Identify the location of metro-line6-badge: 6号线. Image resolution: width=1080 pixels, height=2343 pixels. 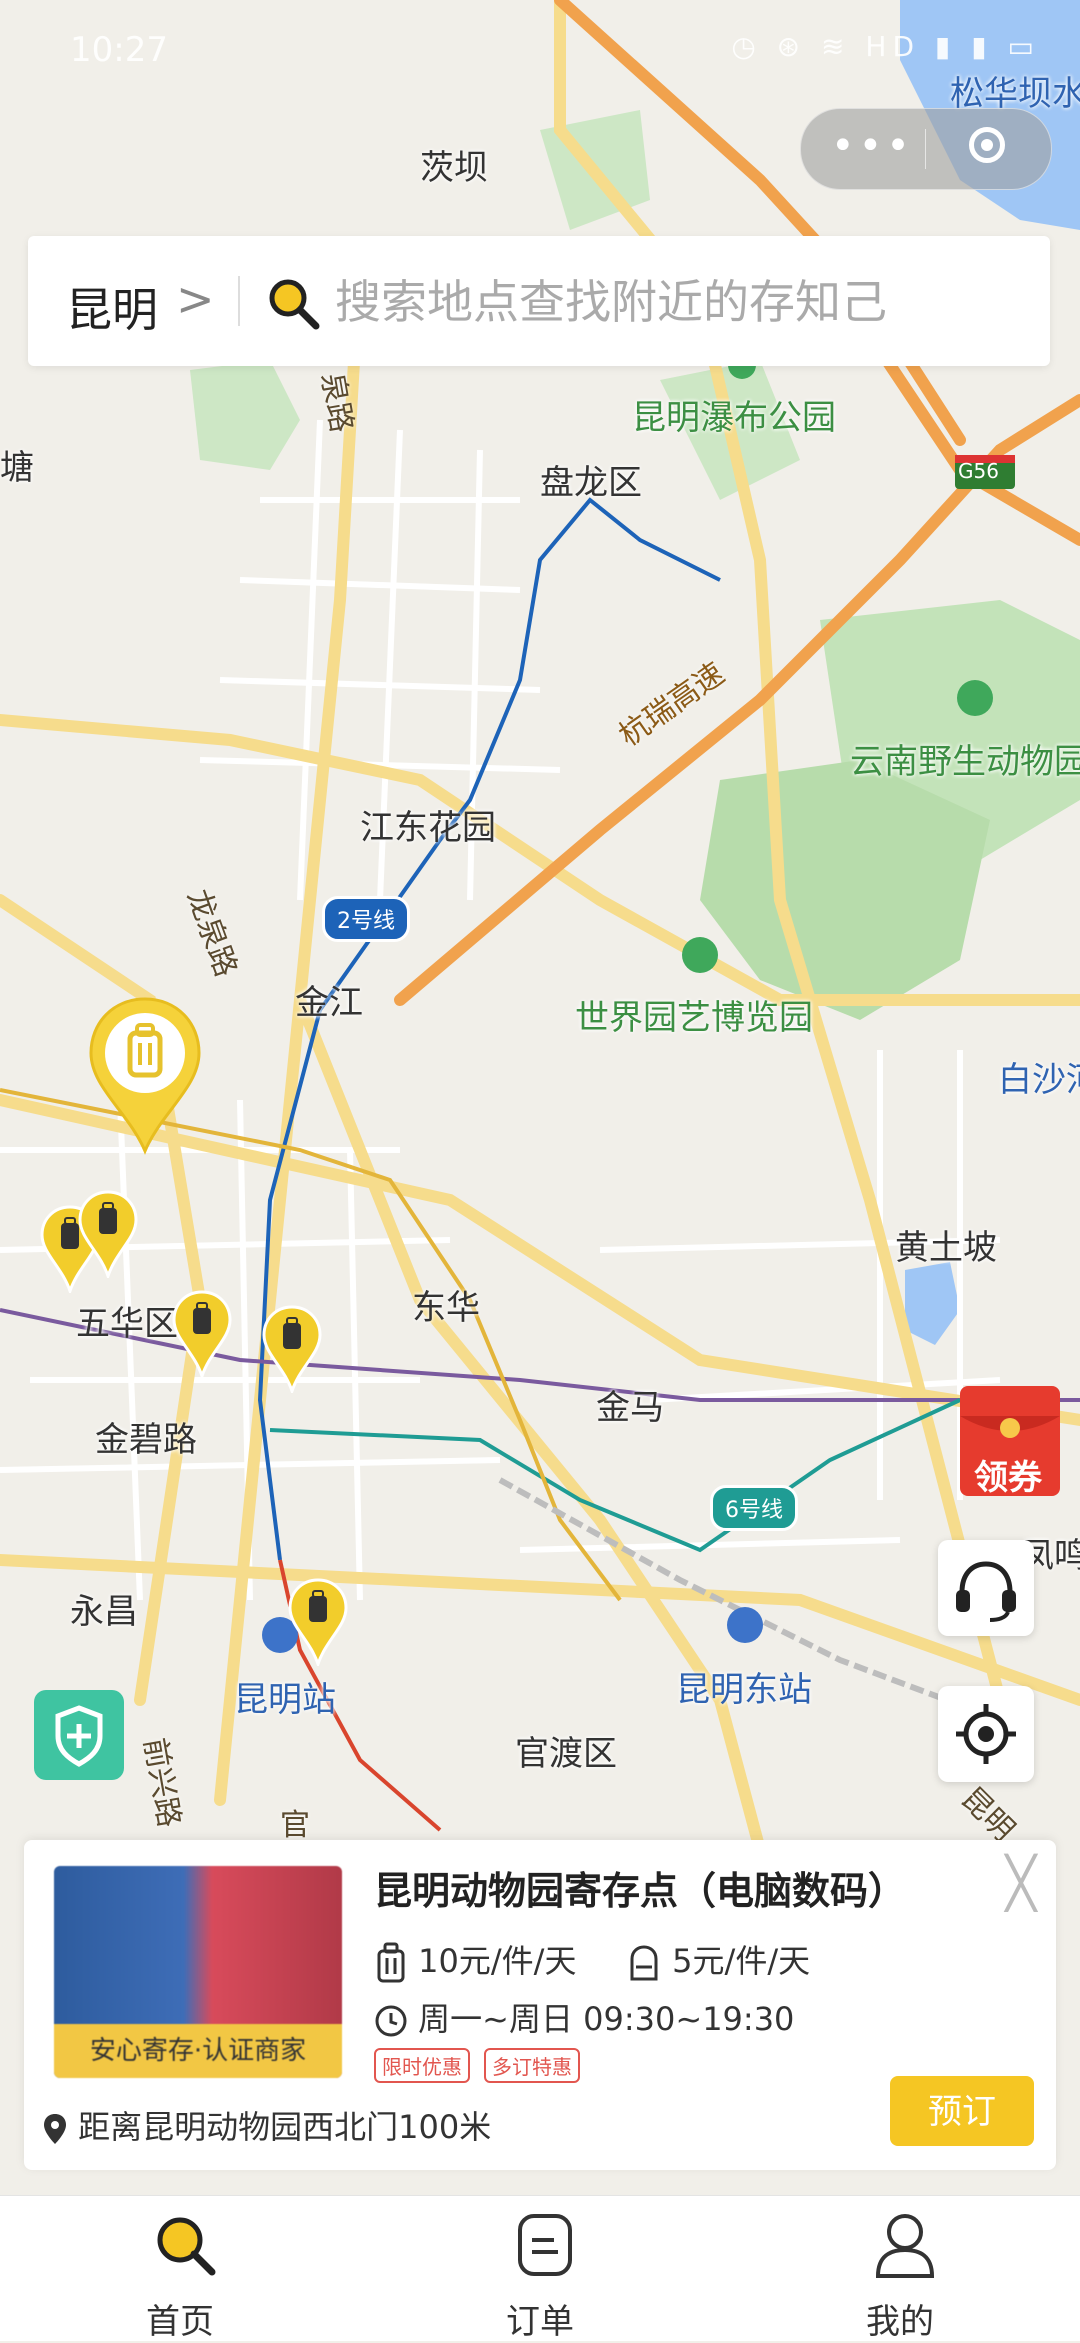
(754, 1508).